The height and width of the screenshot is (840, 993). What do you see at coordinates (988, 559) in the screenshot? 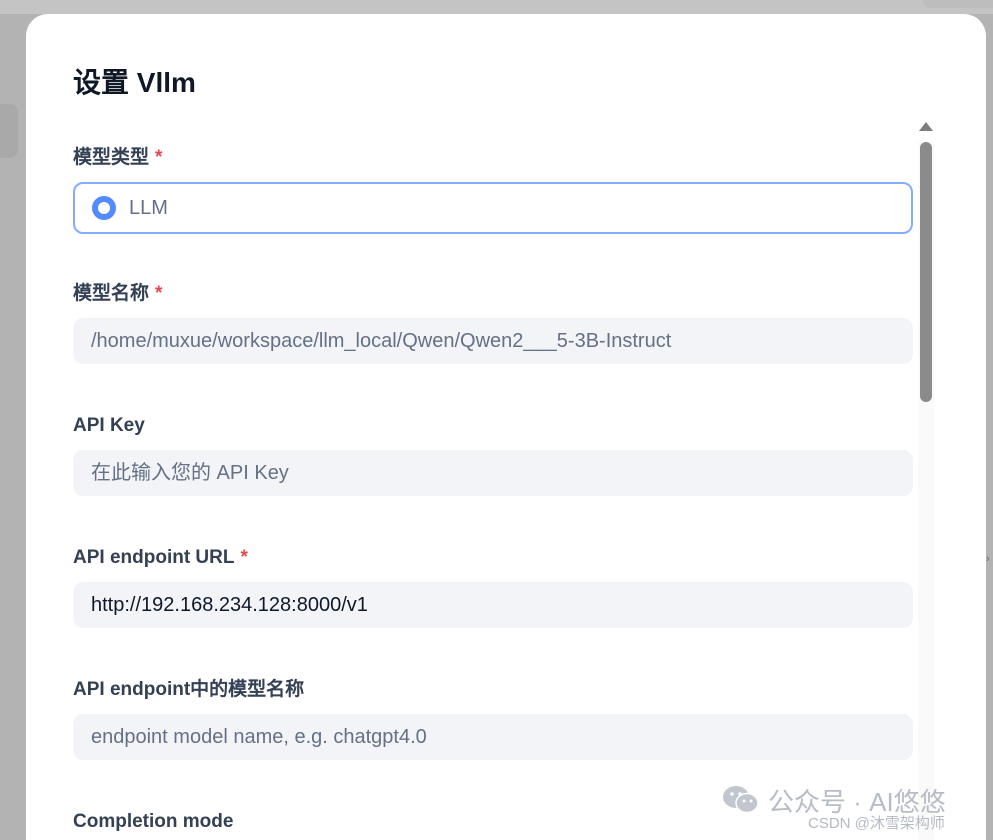
I see `background-edge-glyph: ›` at bounding box center [988, 559].